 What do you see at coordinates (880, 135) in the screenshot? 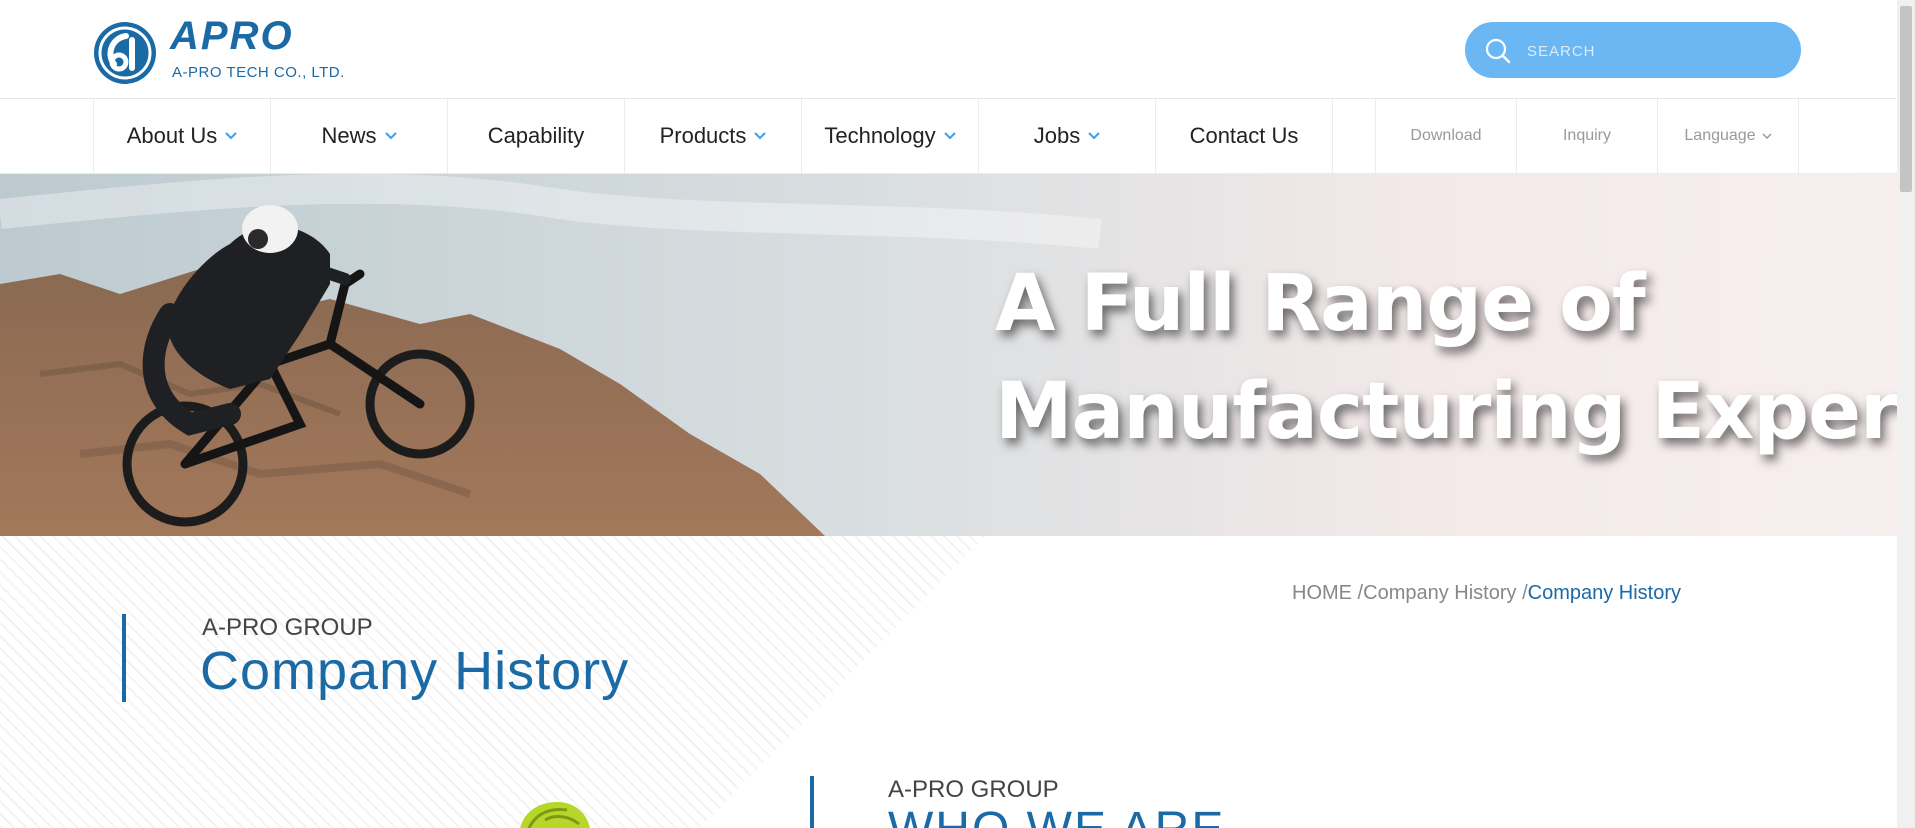
I see `nav-label: Technology` at bounding box center [880, 135].